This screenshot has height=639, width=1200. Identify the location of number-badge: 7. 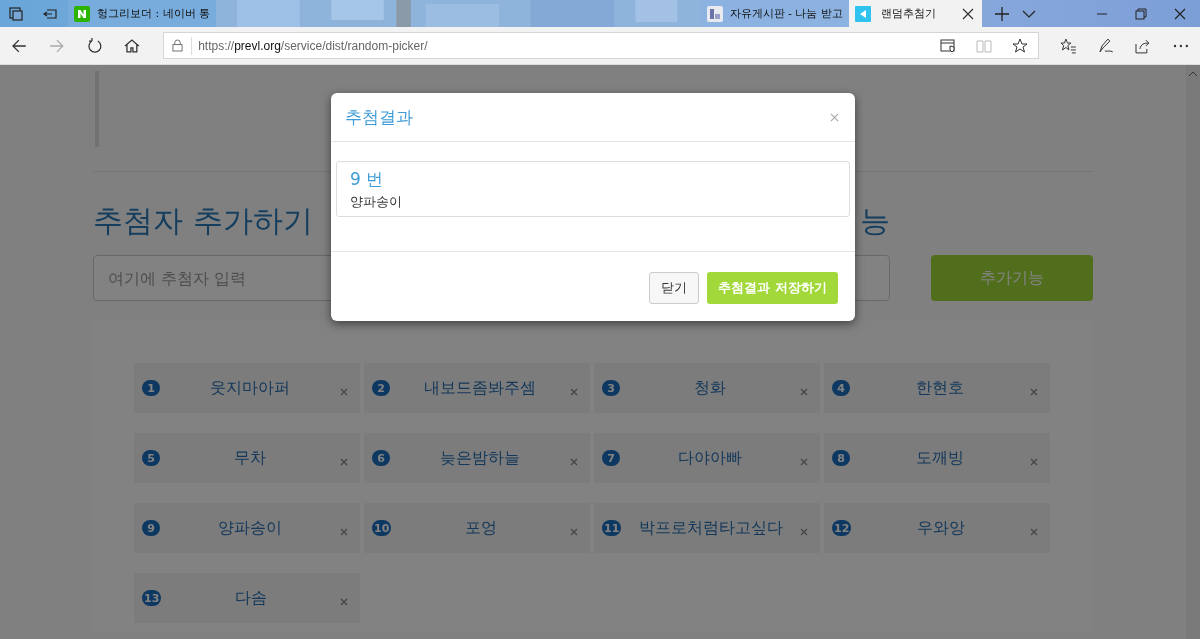
(611, 458).